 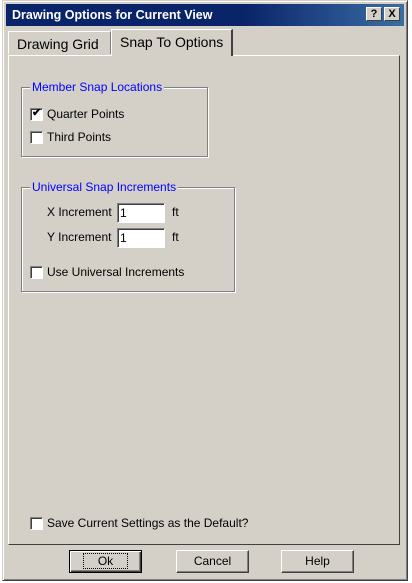 I want to click on title-bar: Drawing Options for Current View ? X, so click(x=205, y=15).